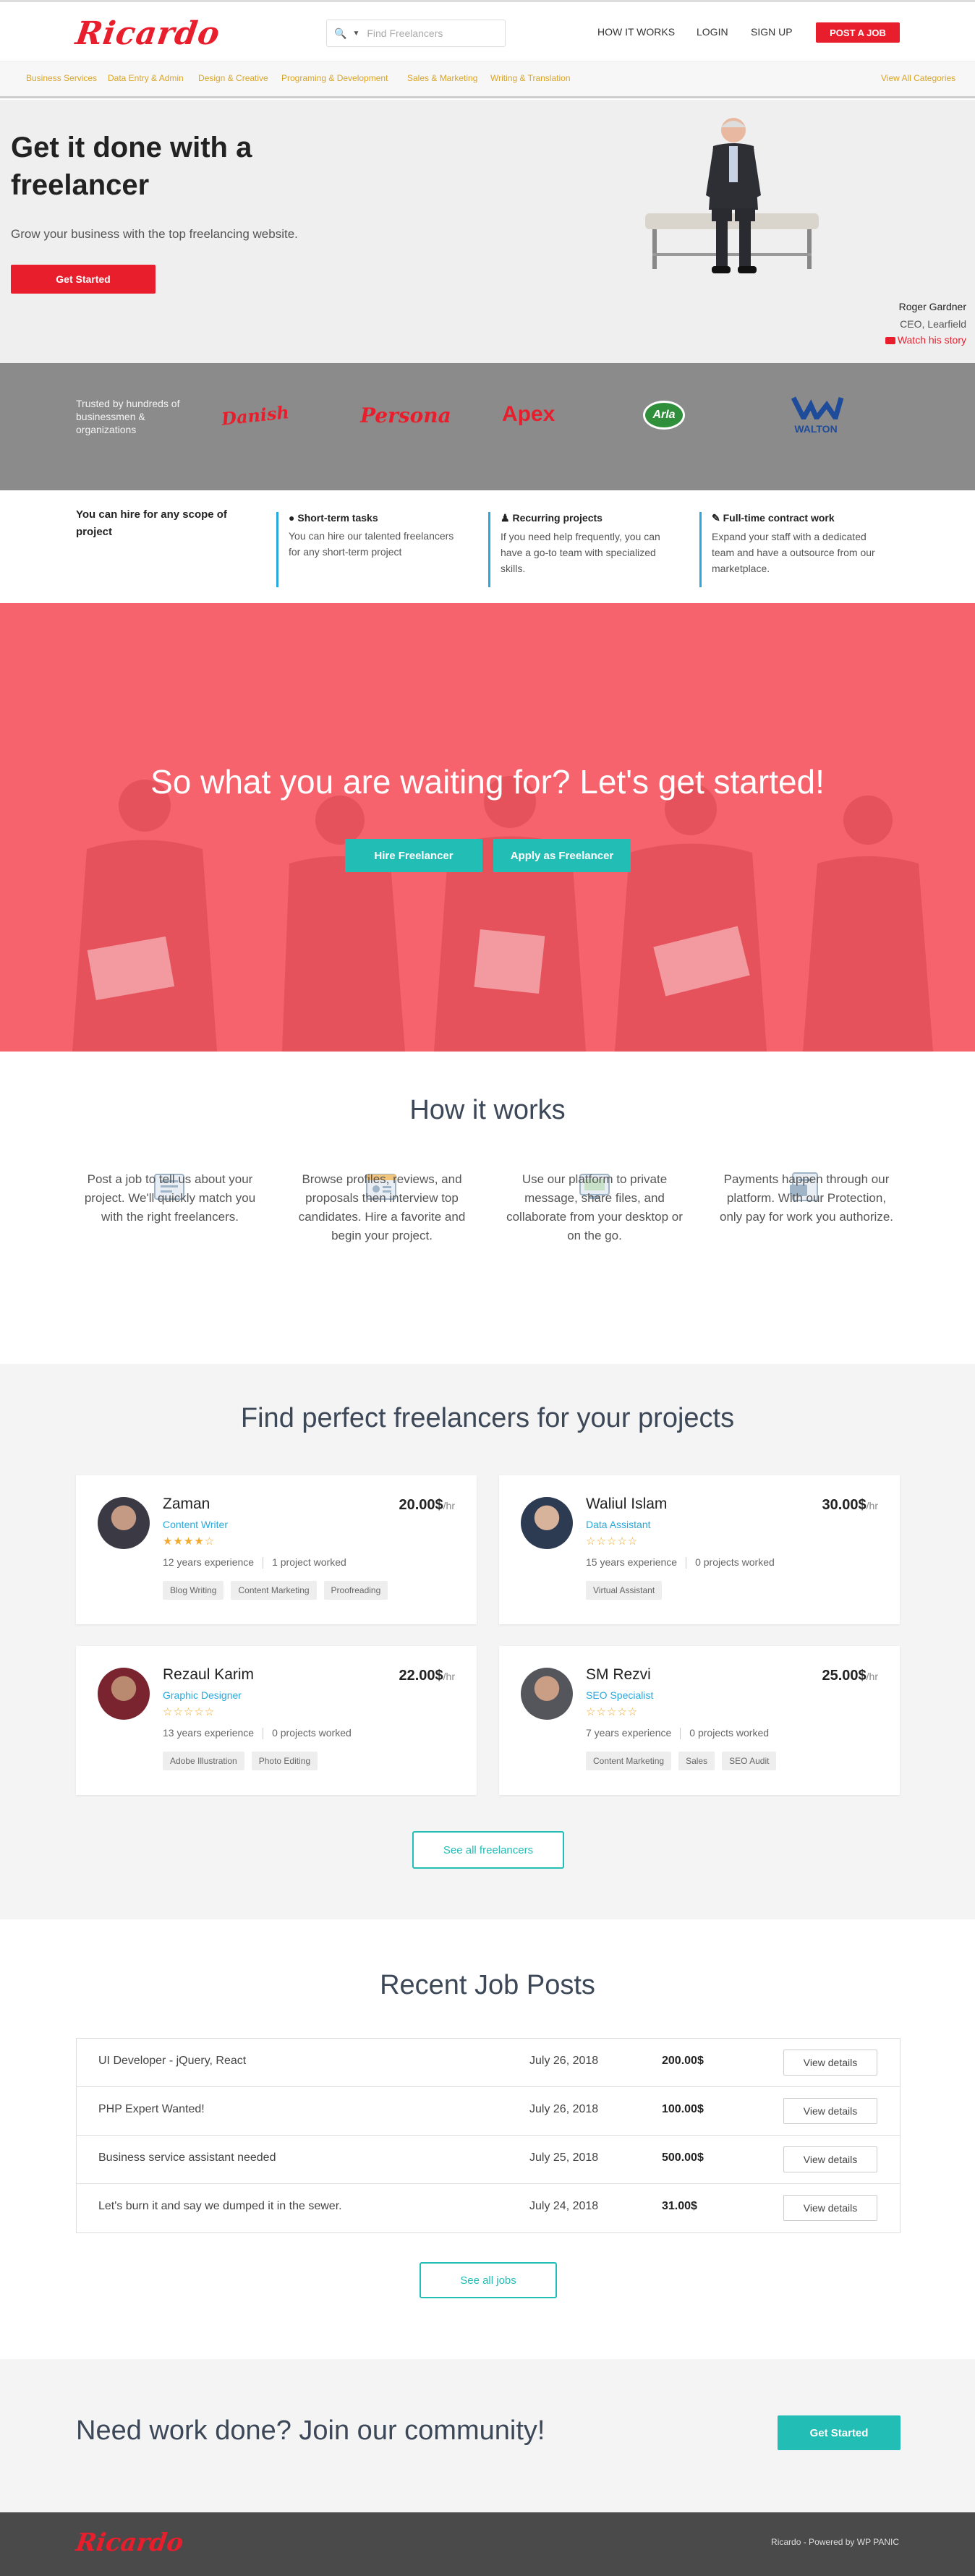  Describe the element at coordinates (680, 1562) in the screenshot. I see `freelancer-meta: 15 years experience 0 projects worked` at that location.